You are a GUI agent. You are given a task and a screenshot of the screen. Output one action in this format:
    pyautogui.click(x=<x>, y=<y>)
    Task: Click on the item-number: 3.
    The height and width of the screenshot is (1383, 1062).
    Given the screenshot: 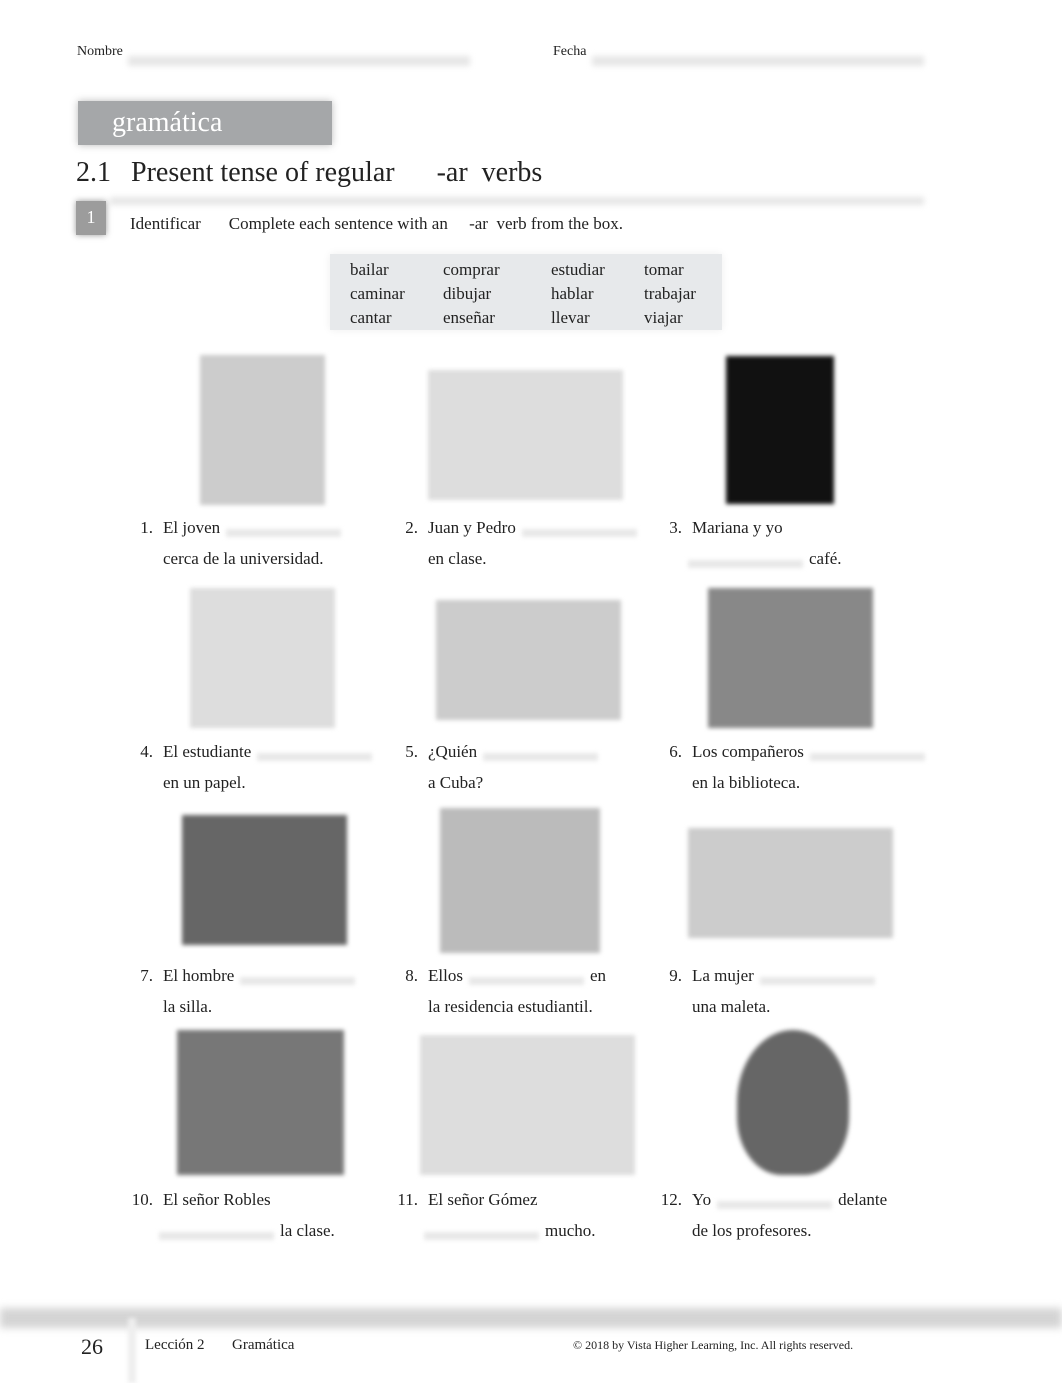 What is the action you would take?
    pyautogui.click(x=675, y=527)
    